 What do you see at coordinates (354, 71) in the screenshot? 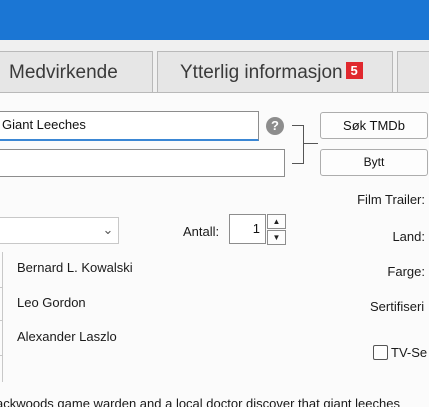
I see `tab-badge: 5` at bounding box center [354, 71].